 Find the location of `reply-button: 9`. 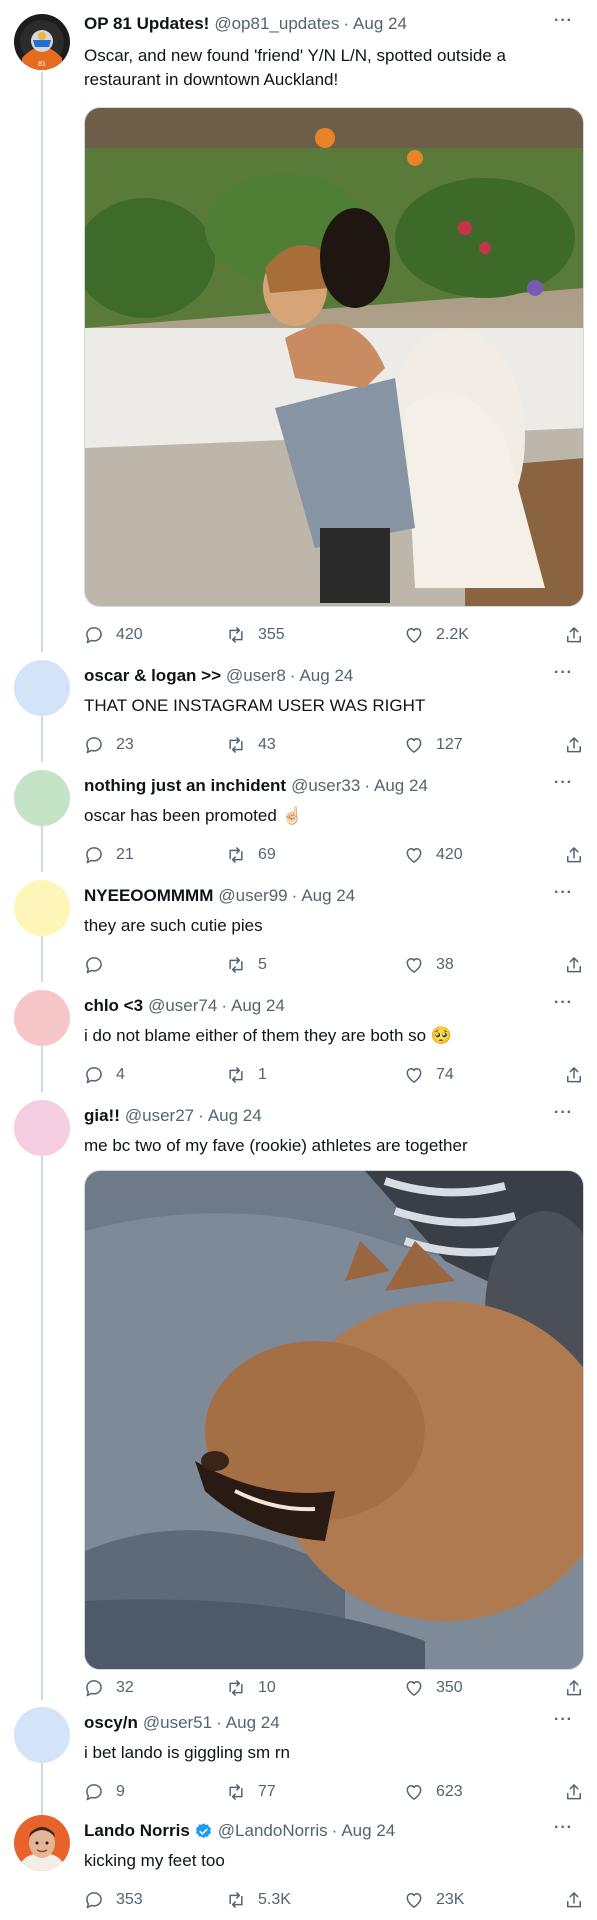

reply-button: 9 is located at coordinates (104, 1792).